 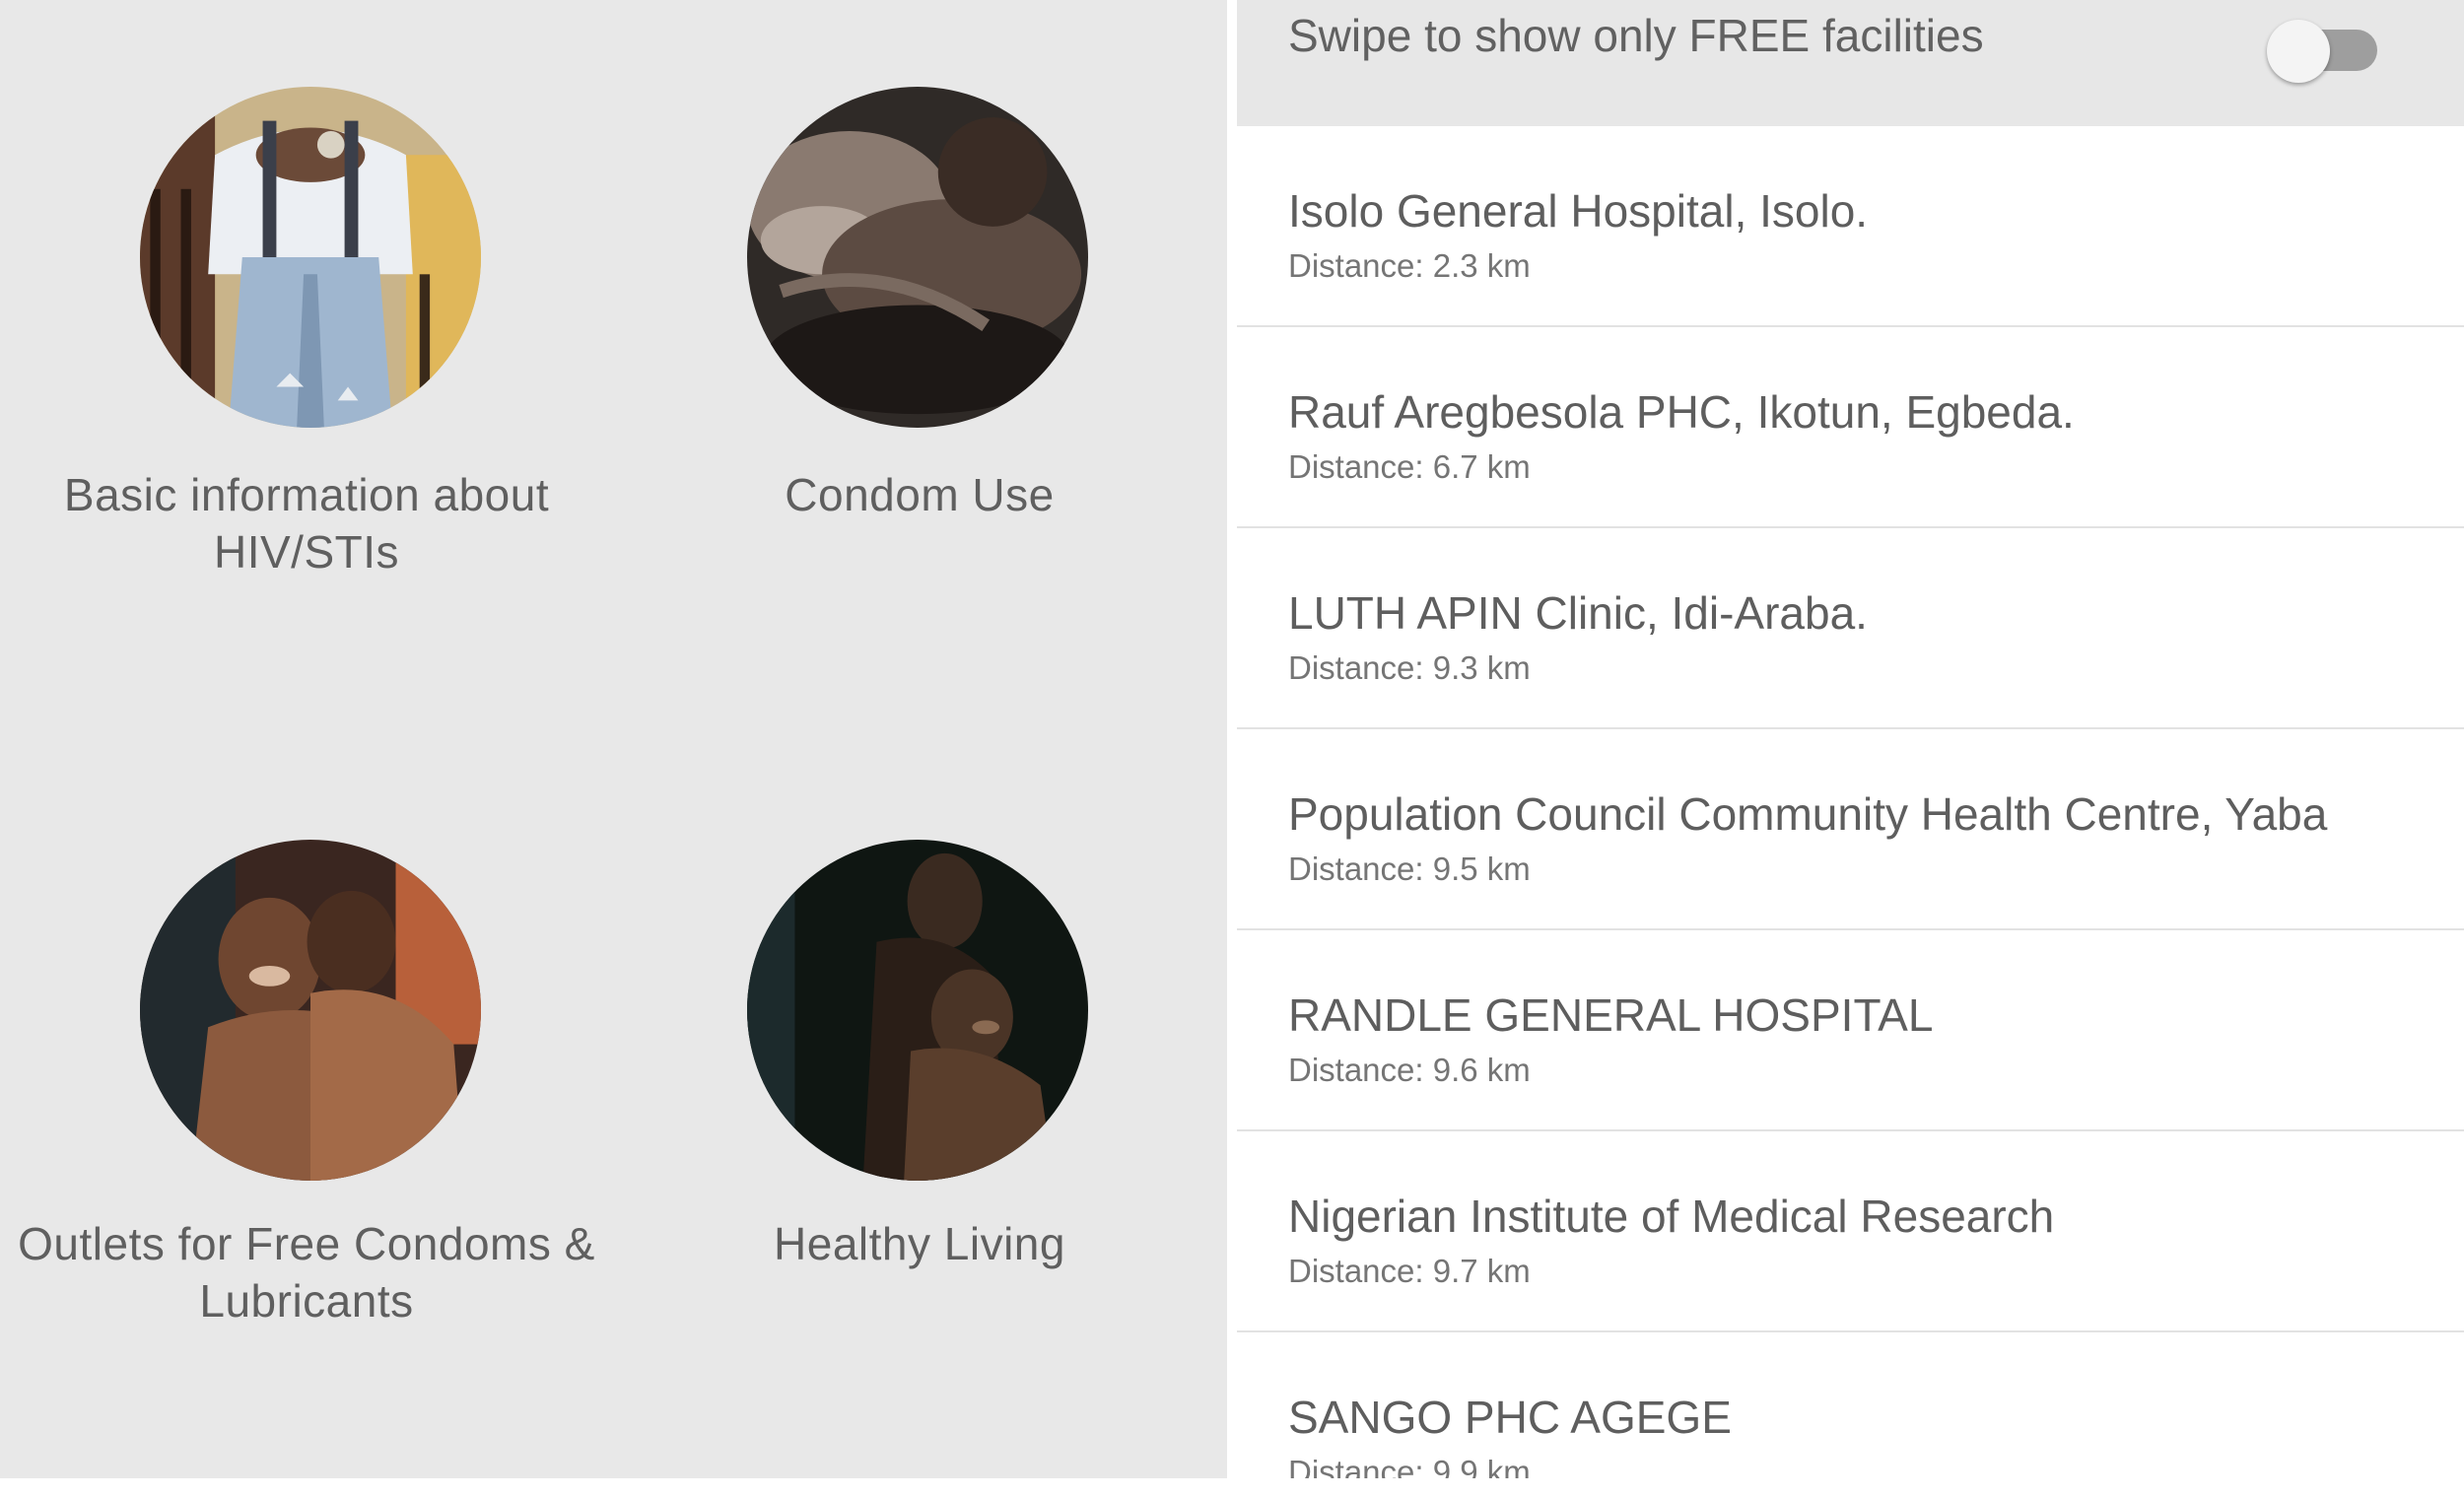 I want to click on category-label-line1: Basic information about, so click(x=306, y=494).